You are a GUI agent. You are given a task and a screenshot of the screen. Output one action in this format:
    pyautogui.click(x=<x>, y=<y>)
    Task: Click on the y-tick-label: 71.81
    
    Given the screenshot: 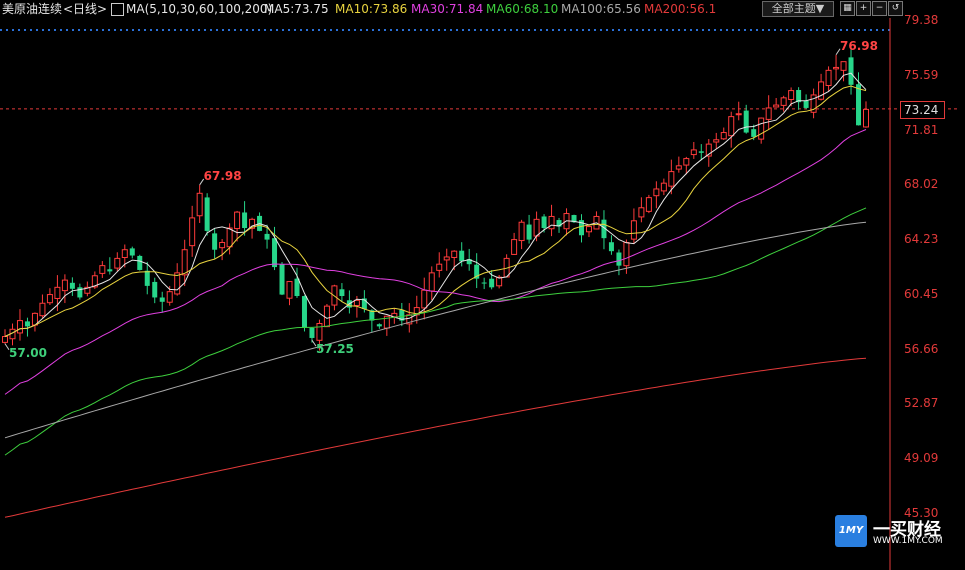 What is the action you would take?
    pyautogui.click(x=921, y=129)
    